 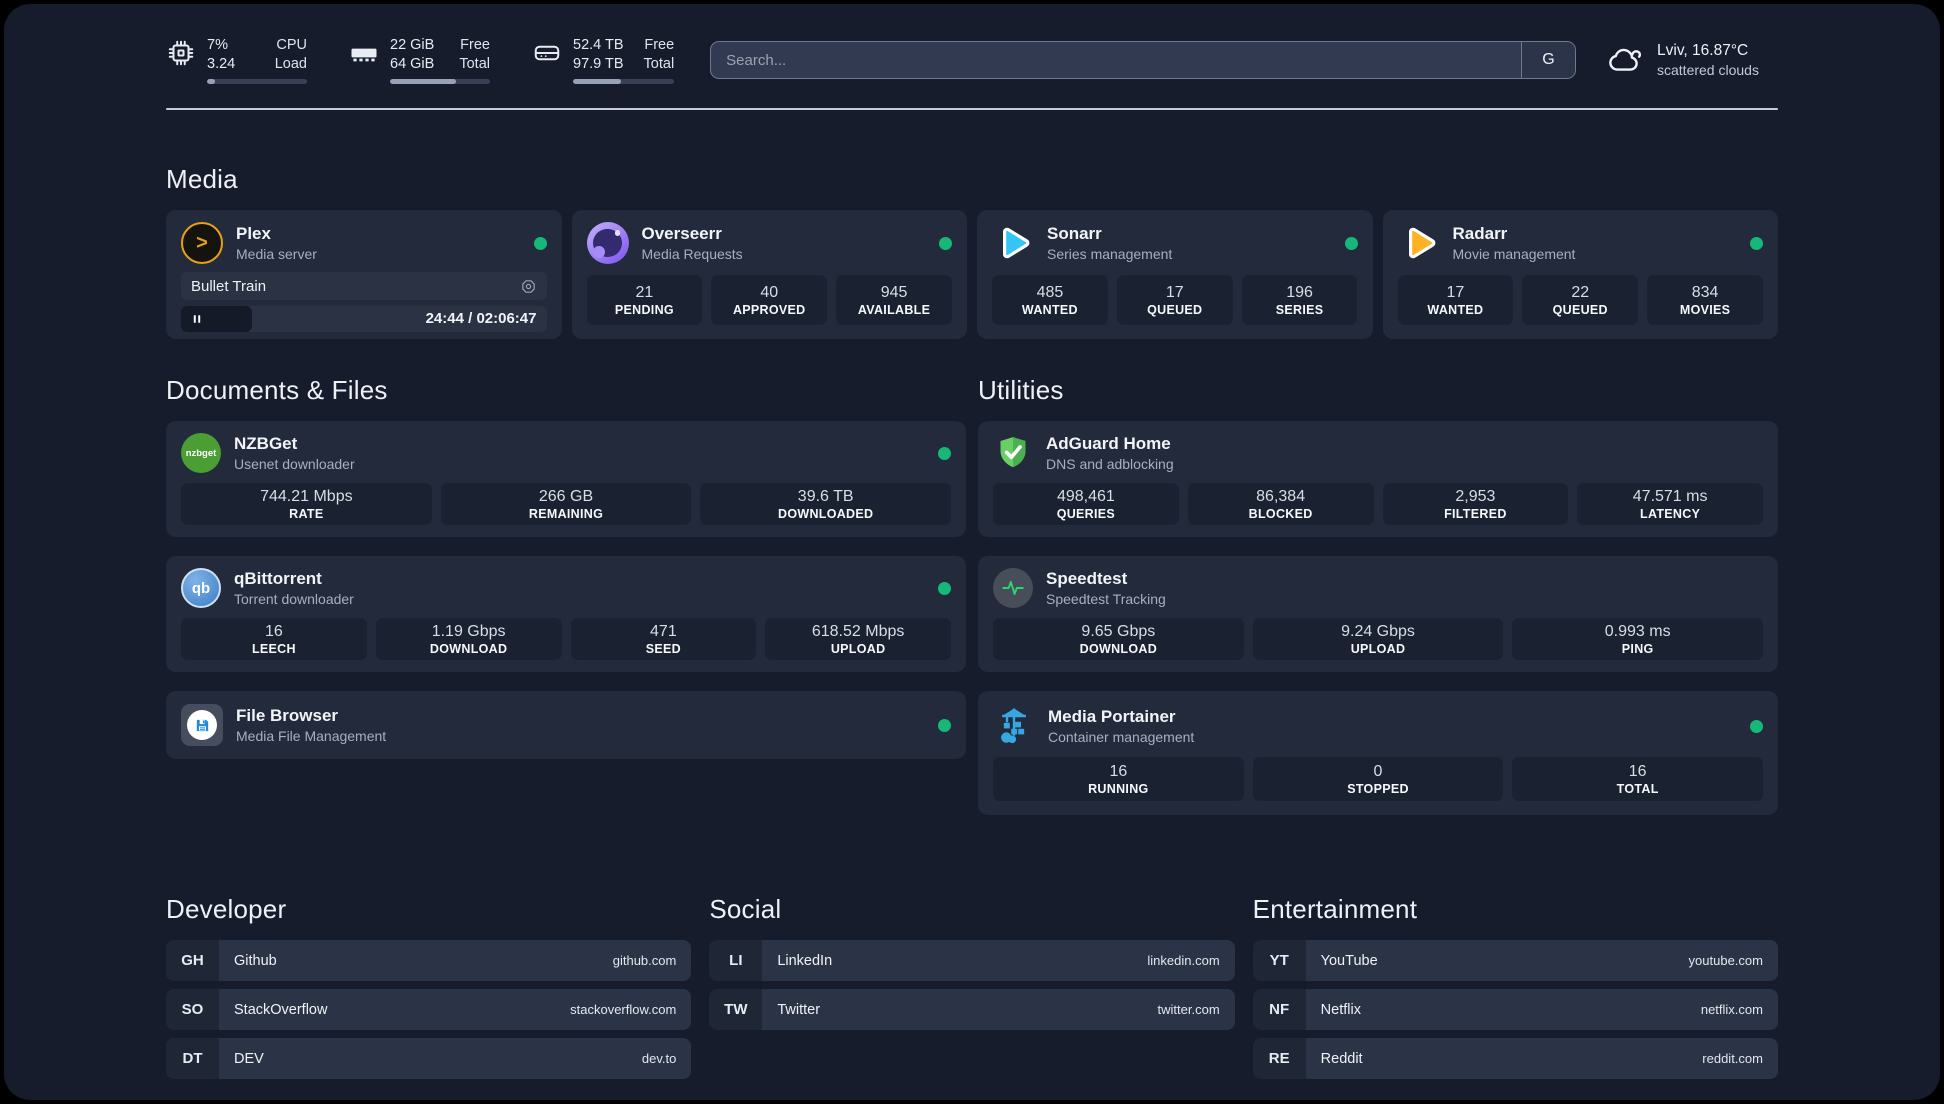 What do you see at coordinates (274, 639) in the screenshot?
I see `stat-tile-leech: 16 LEECH` at bounding box center [274, 639].